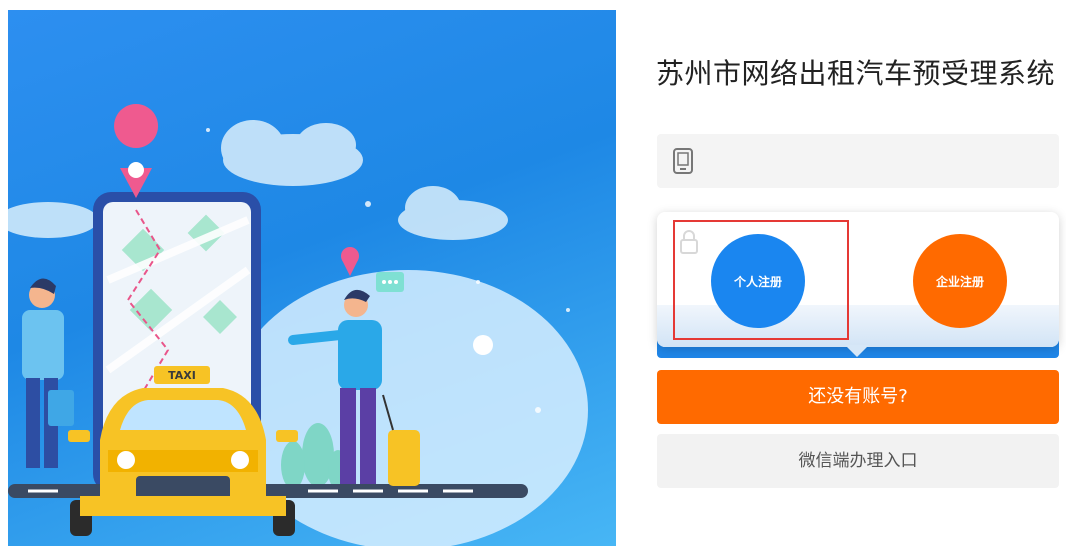  Describe the element at coordinates (857, 351) in the screenshot. I see `popup-pointer` at that location.